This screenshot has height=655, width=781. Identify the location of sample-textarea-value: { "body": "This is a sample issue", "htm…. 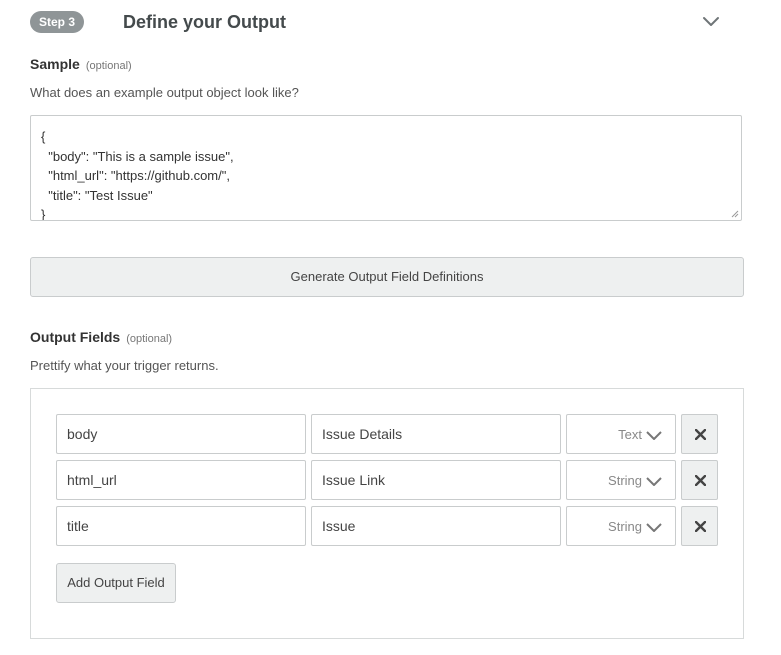
(137, 175).